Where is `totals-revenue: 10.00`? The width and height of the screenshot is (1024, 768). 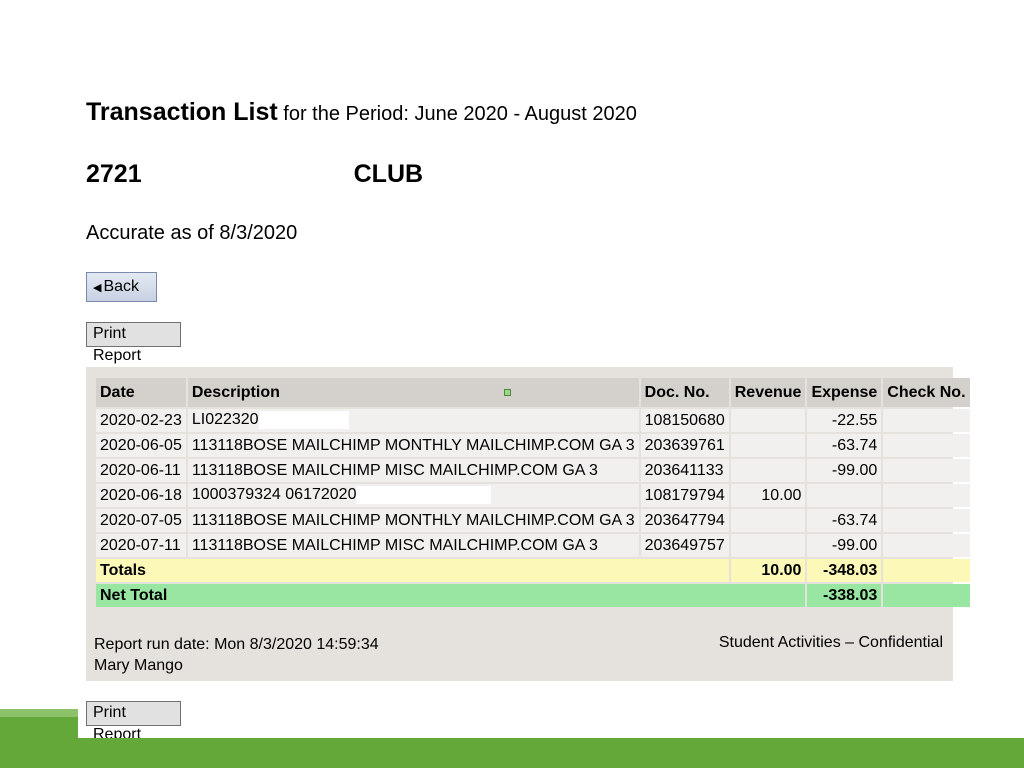 totals-revenue: 10.00 is located at coordinates (768, 570).